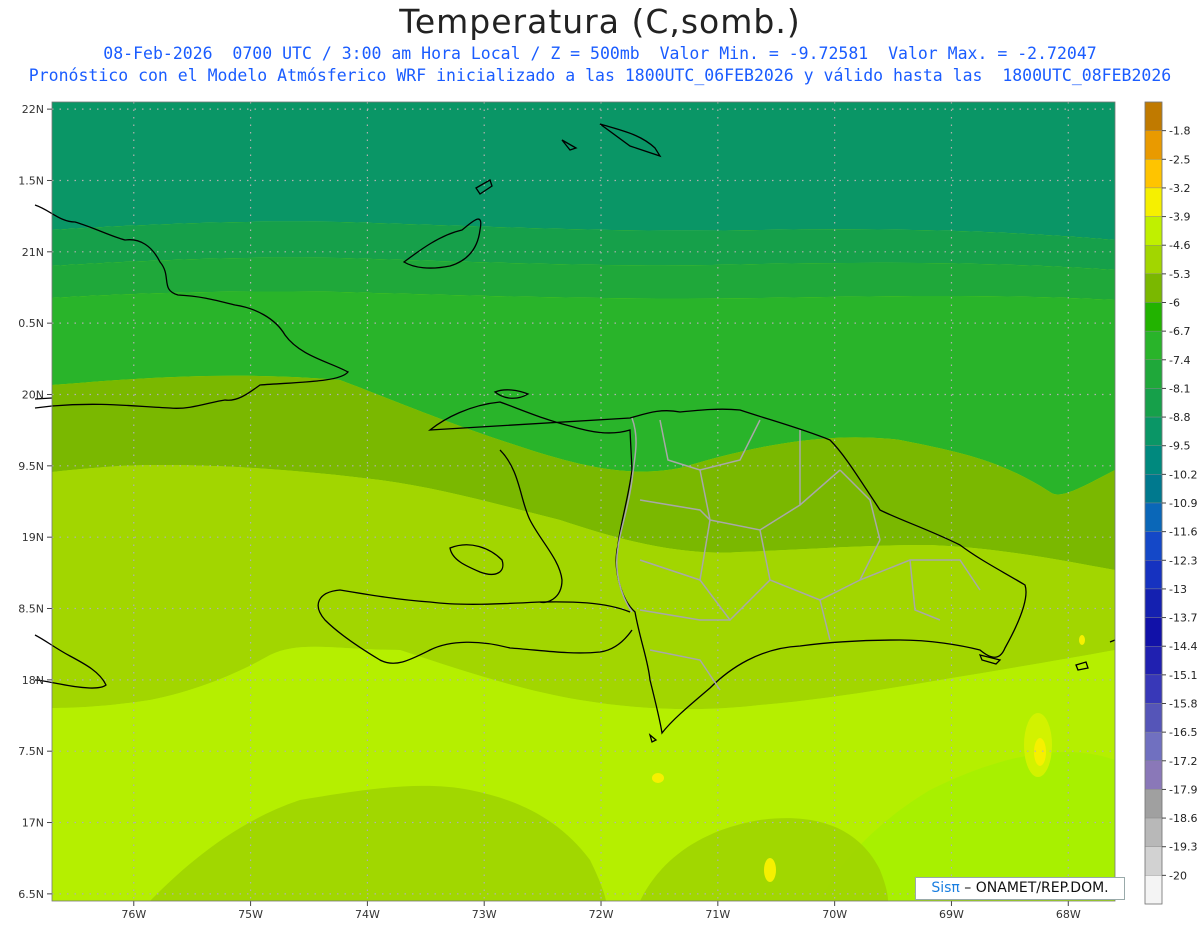 The image size is (1200, 927). Describe the element at coordinates (1183, 789) in the screenshot. I see `colorbar-label: -17.9` at that location.